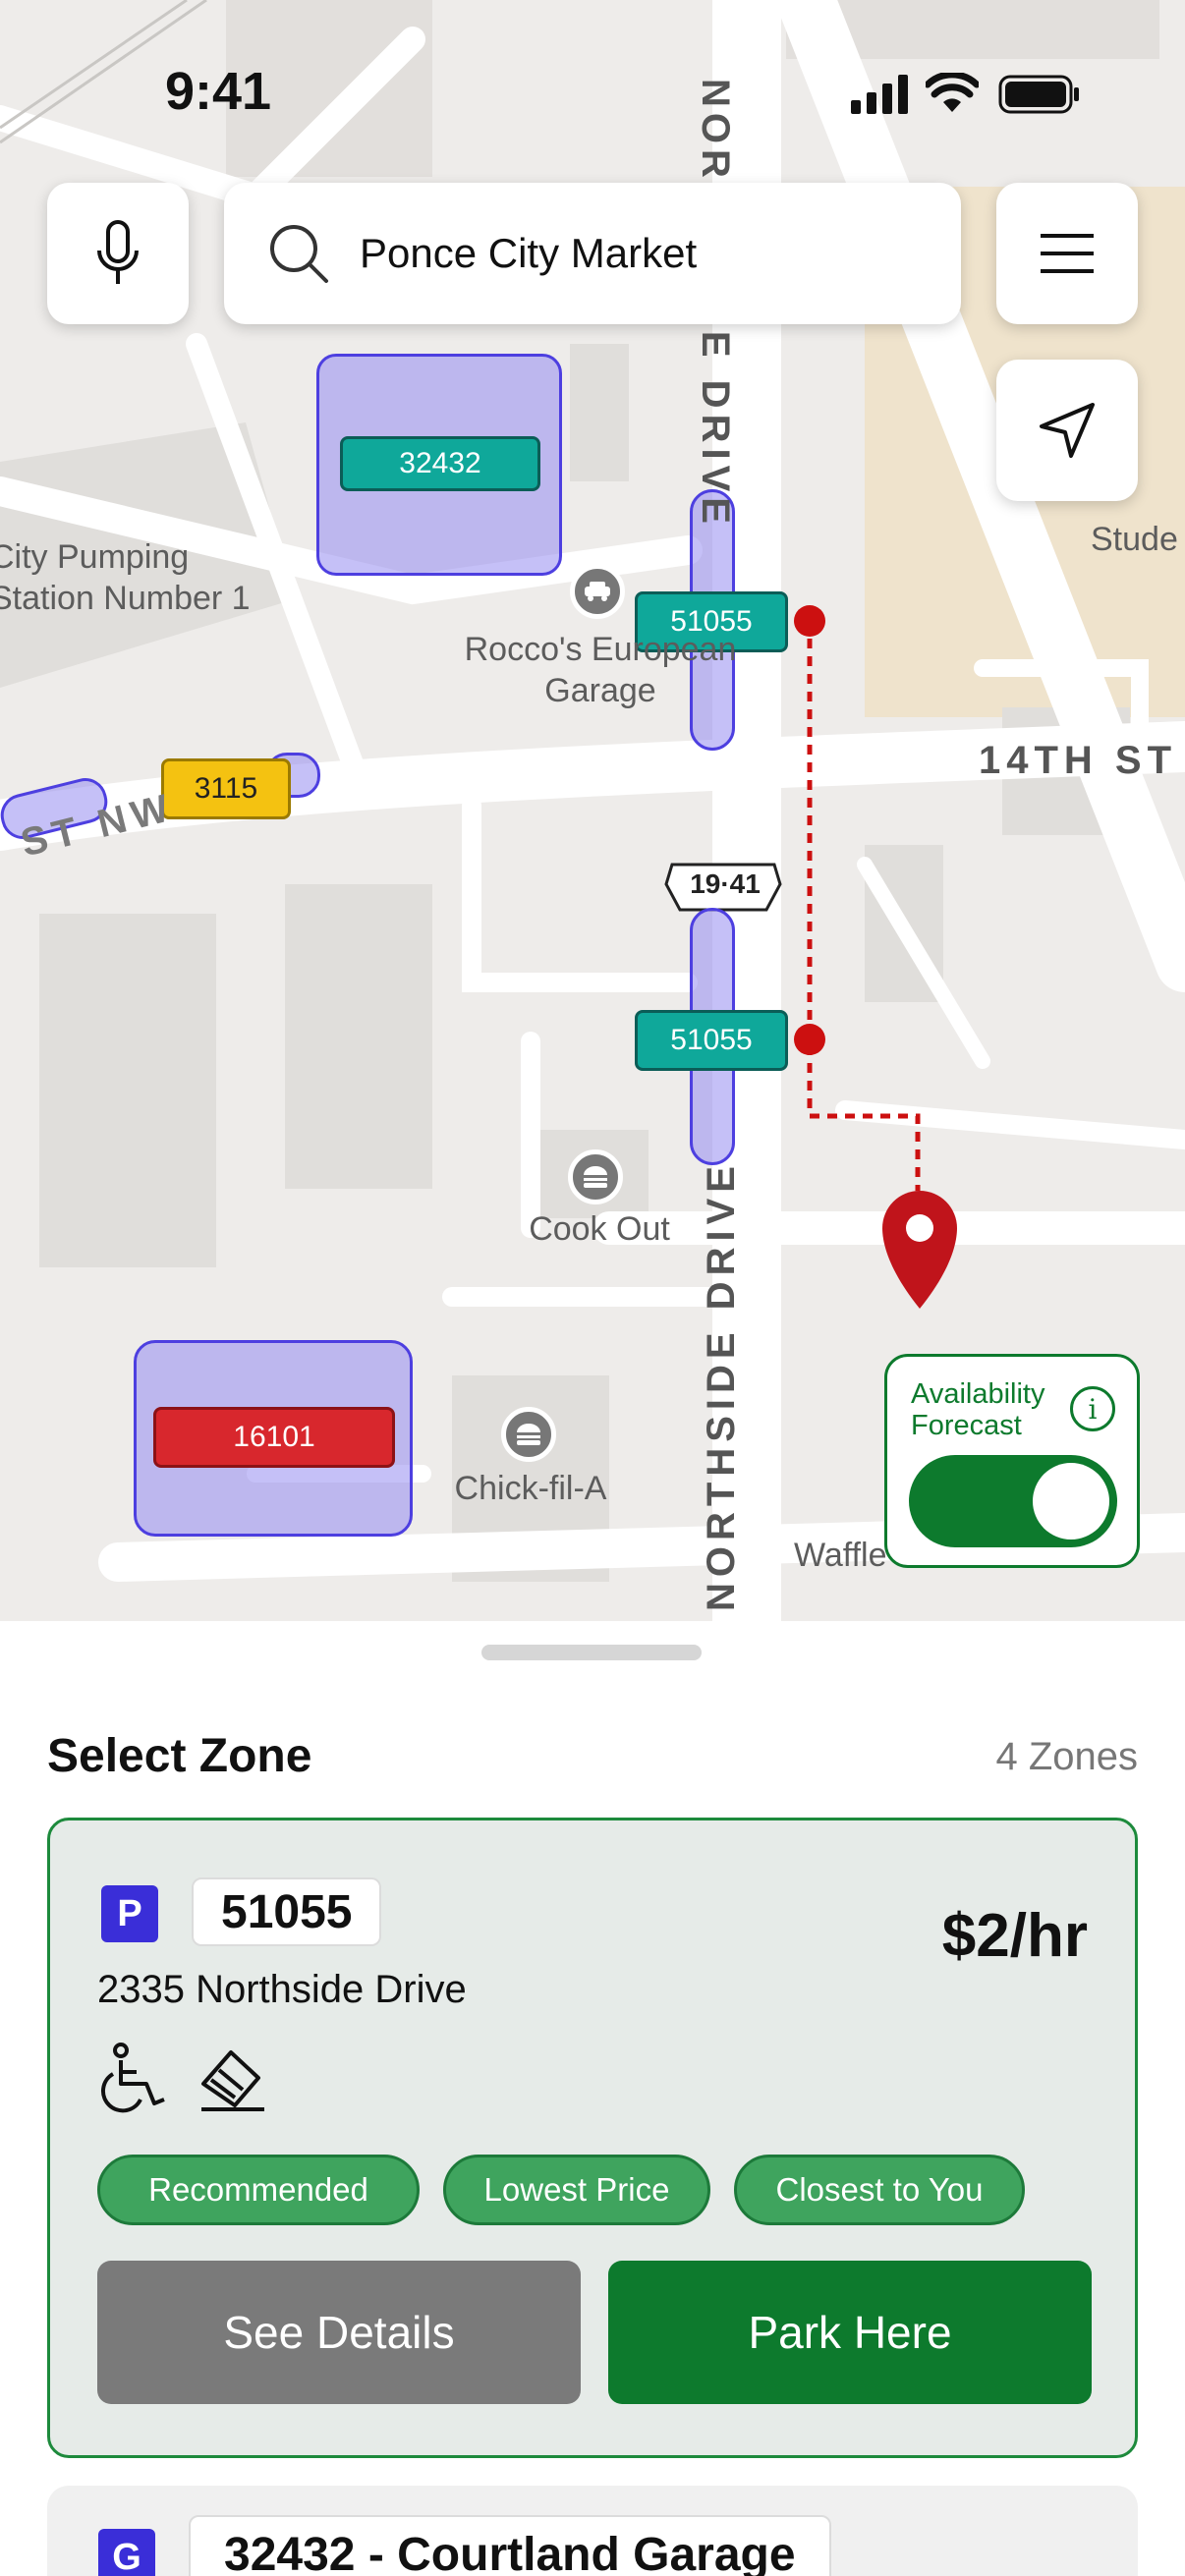 The height and width of the screenshot is (2576, 1185). What do you see at coordinates (226, 788) in the screenshot?
I see `zone-badge: 3115` at bounding box center [226, 788].